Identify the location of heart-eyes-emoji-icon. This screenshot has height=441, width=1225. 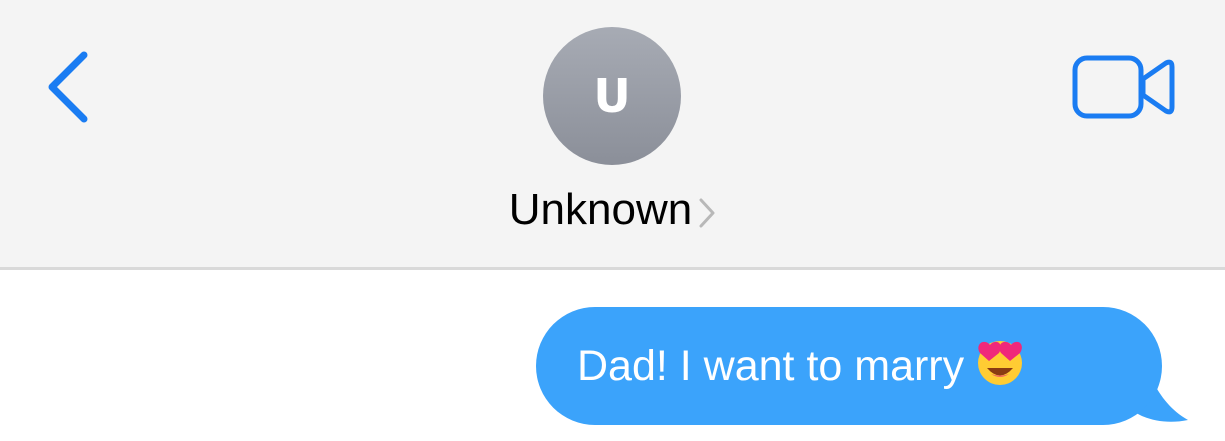
(1000, 363).